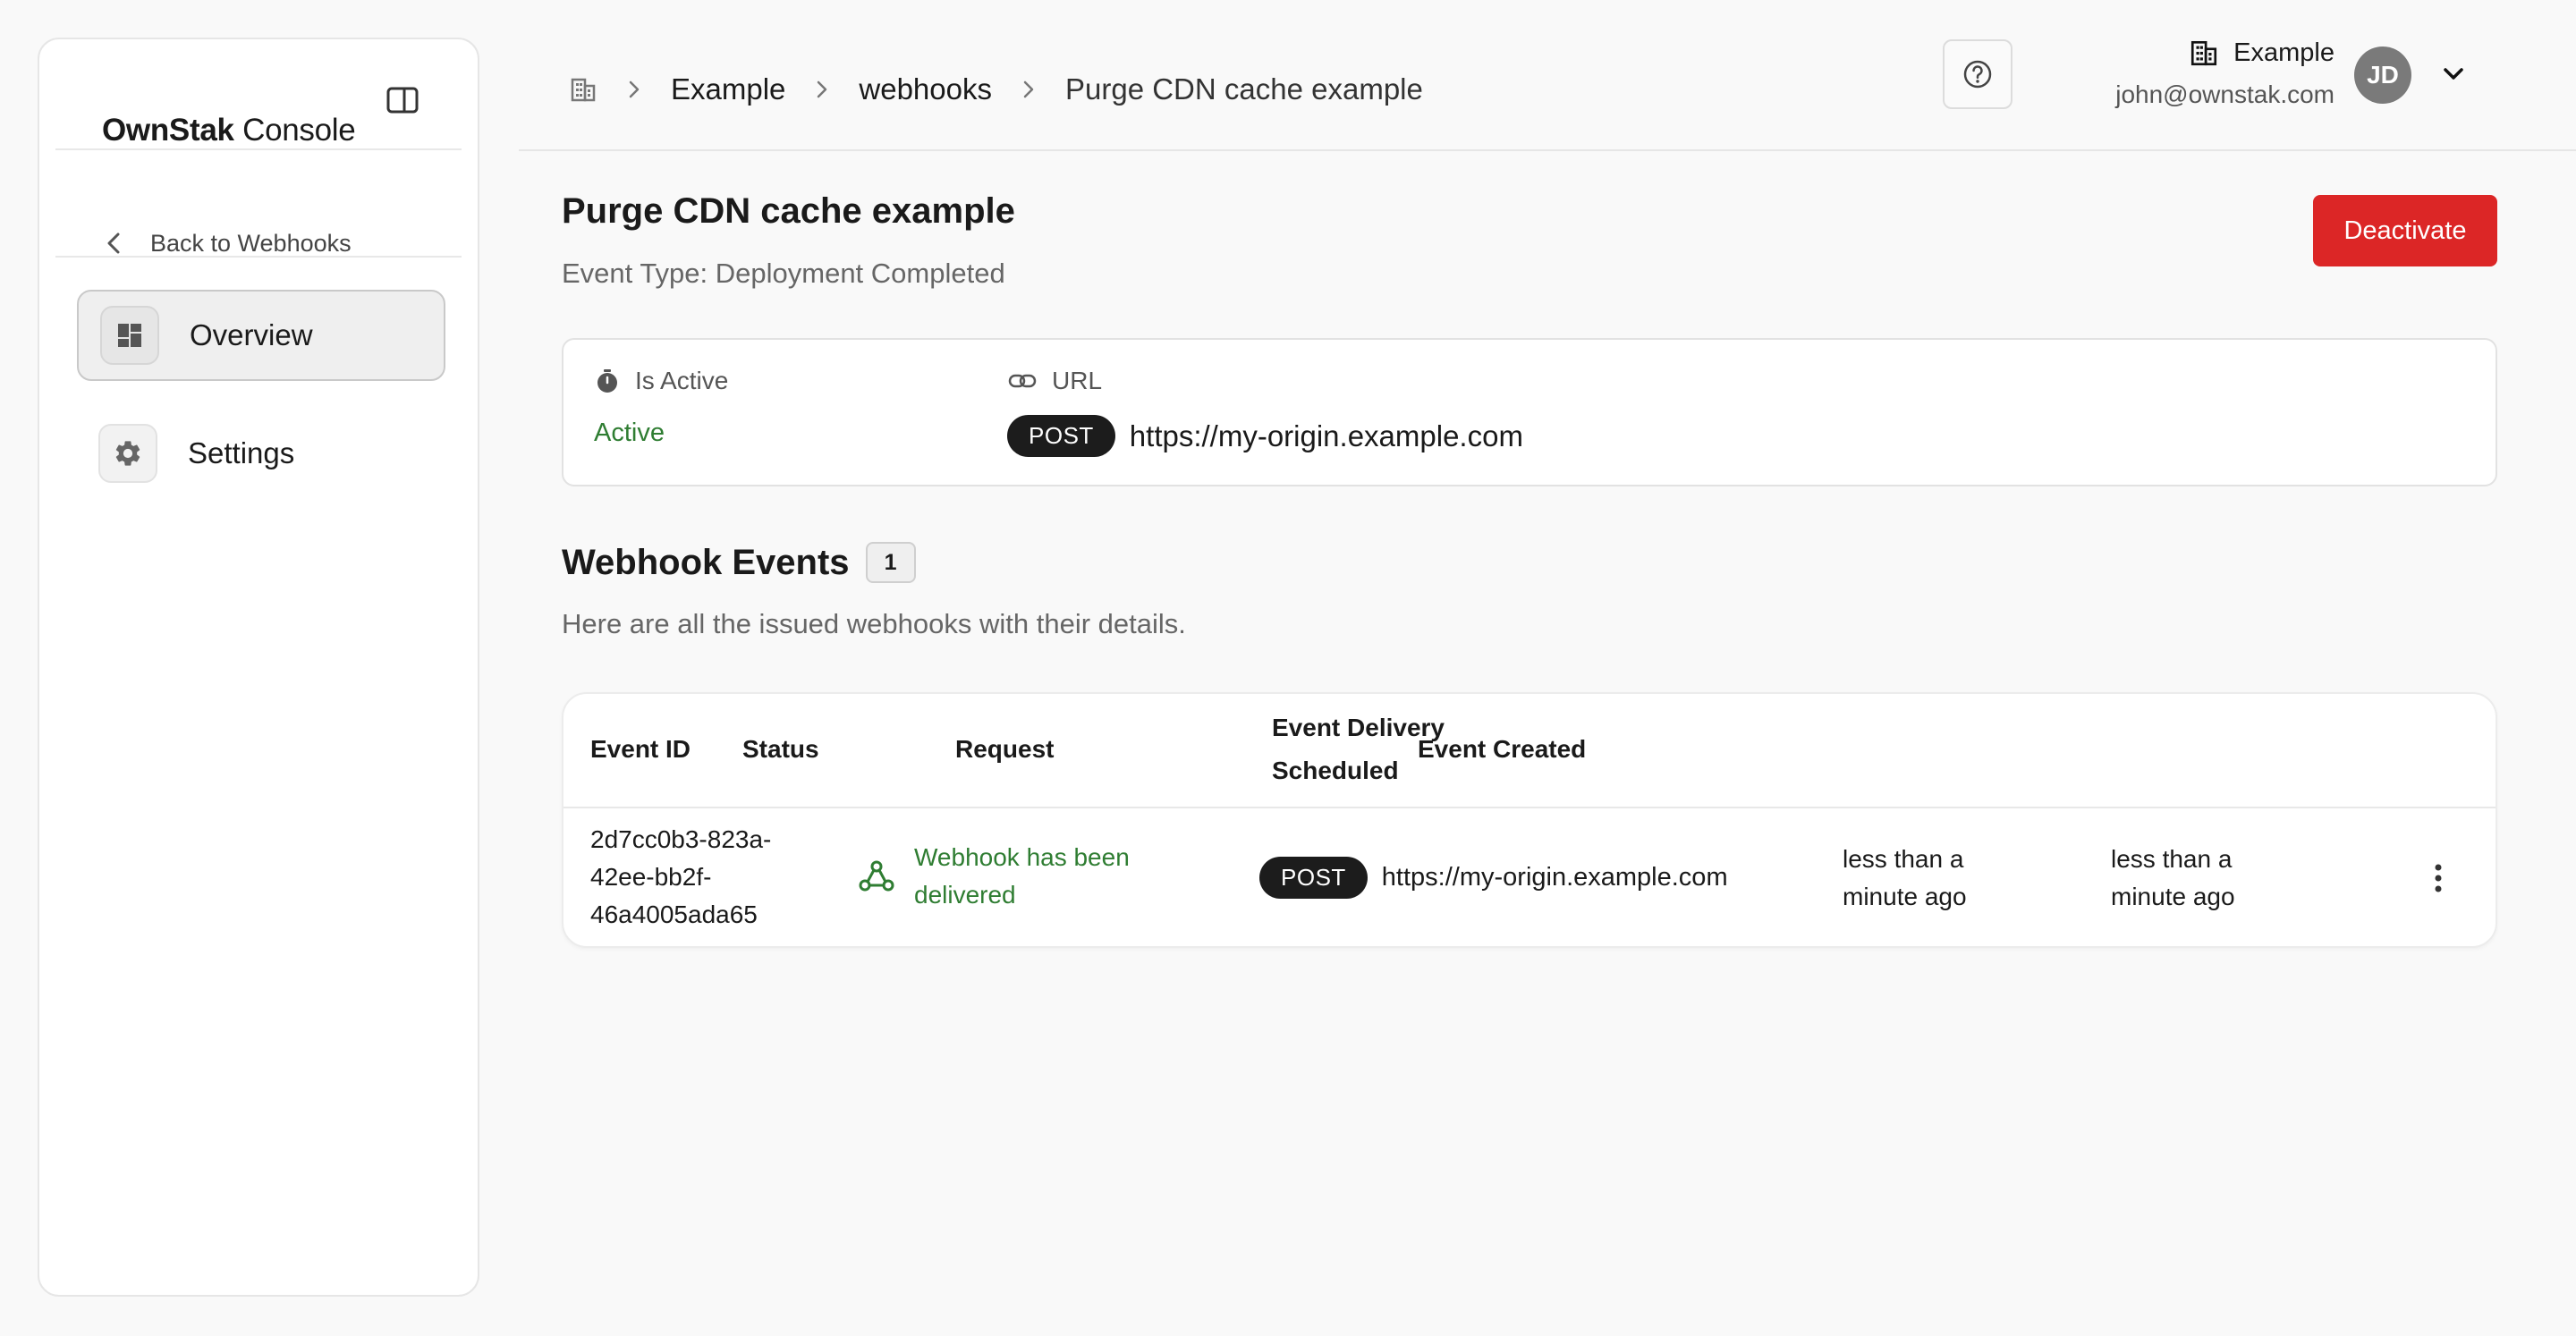  I want to click on url-label: URL, so click(1054, 381).